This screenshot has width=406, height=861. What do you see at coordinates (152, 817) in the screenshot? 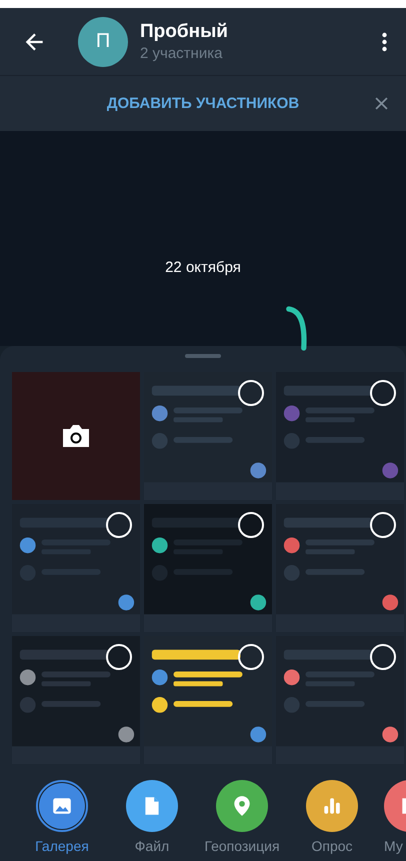
I see `attach-tab: Файл` at bounding box center [152, 817].